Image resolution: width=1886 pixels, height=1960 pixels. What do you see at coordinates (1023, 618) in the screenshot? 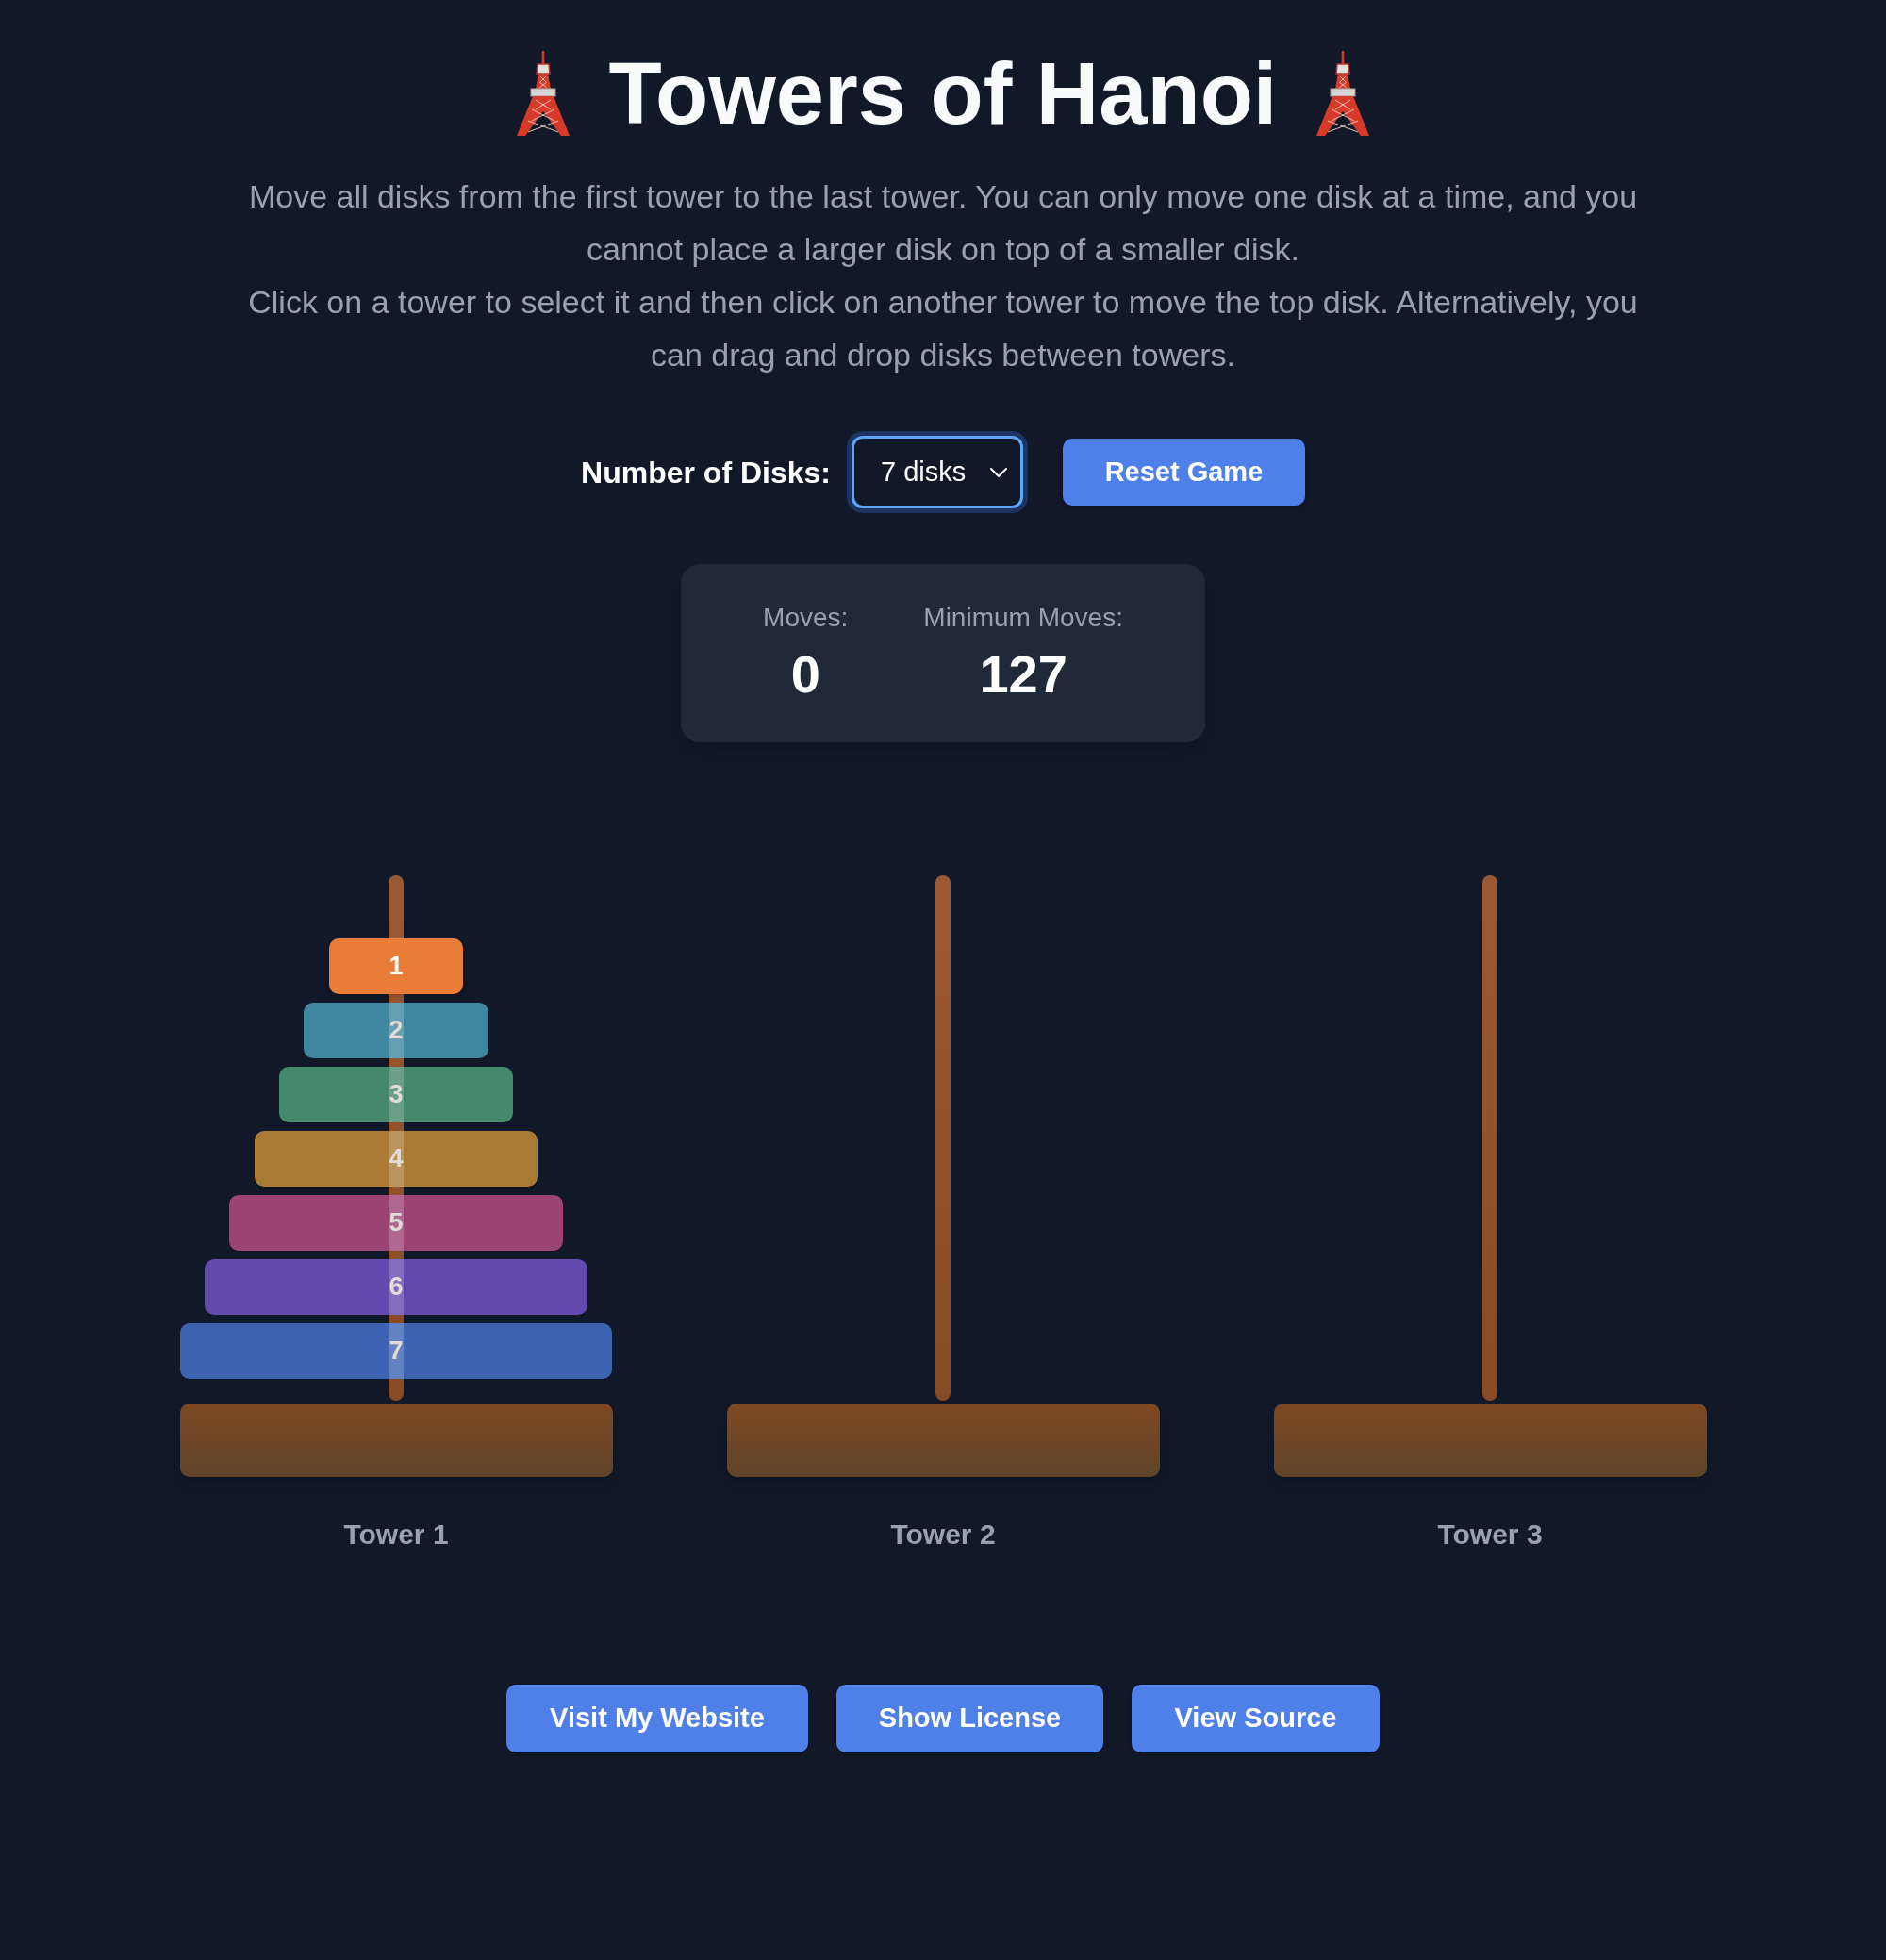
I see `stat-label: Minimum Moves:` at bounding box center [1023, 618].